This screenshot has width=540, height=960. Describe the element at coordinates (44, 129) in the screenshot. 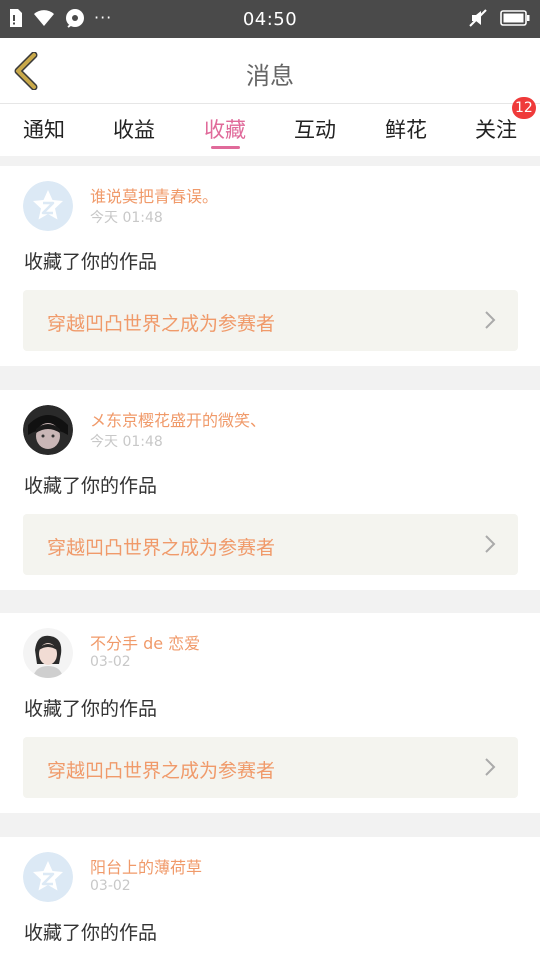

I see `tab-notifications: 通知` at that location.